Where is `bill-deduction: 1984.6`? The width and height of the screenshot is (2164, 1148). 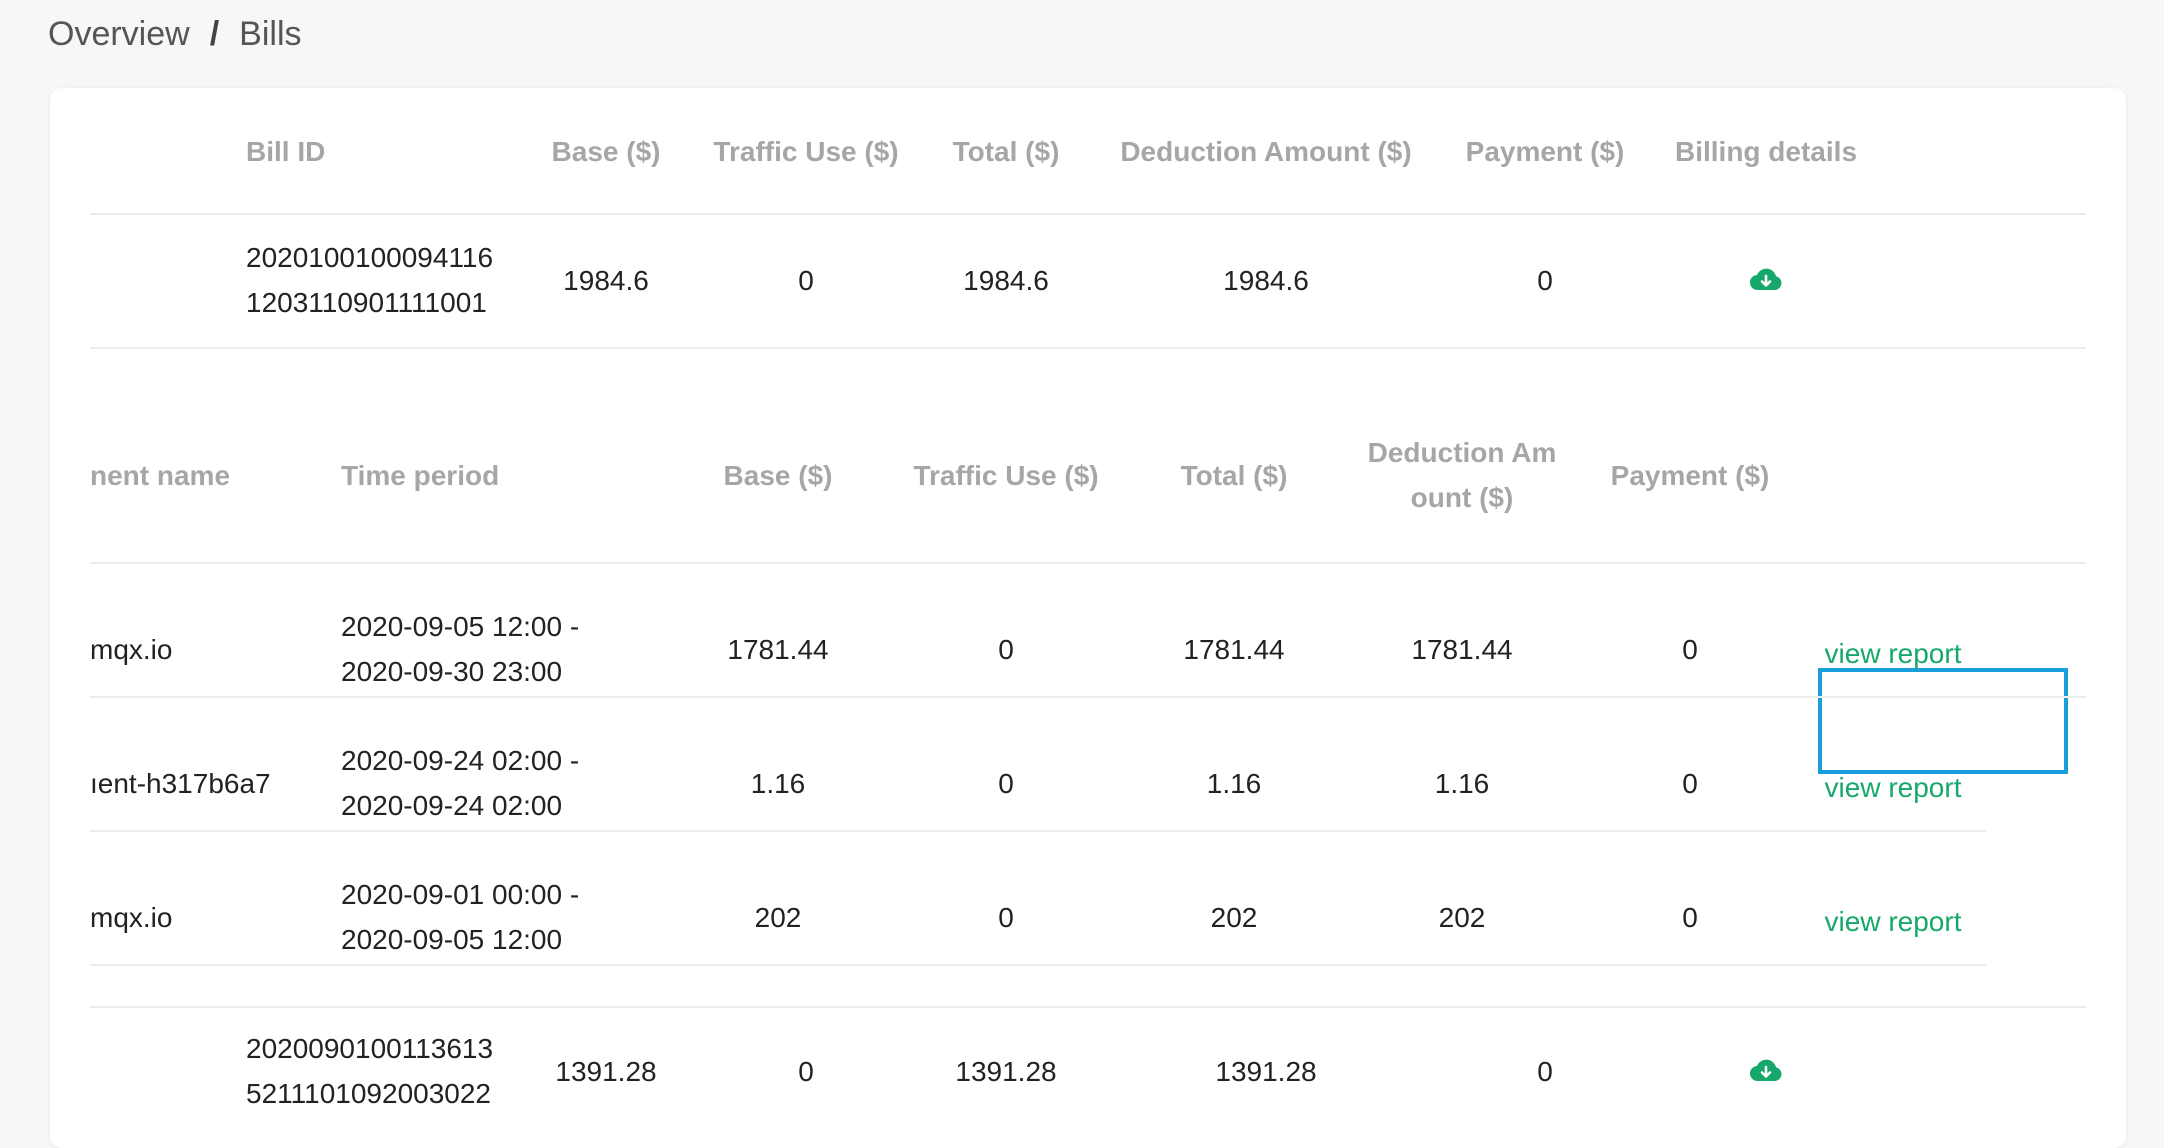
bill-deduction: 1984.6 is located at coordinates (1266, 280).